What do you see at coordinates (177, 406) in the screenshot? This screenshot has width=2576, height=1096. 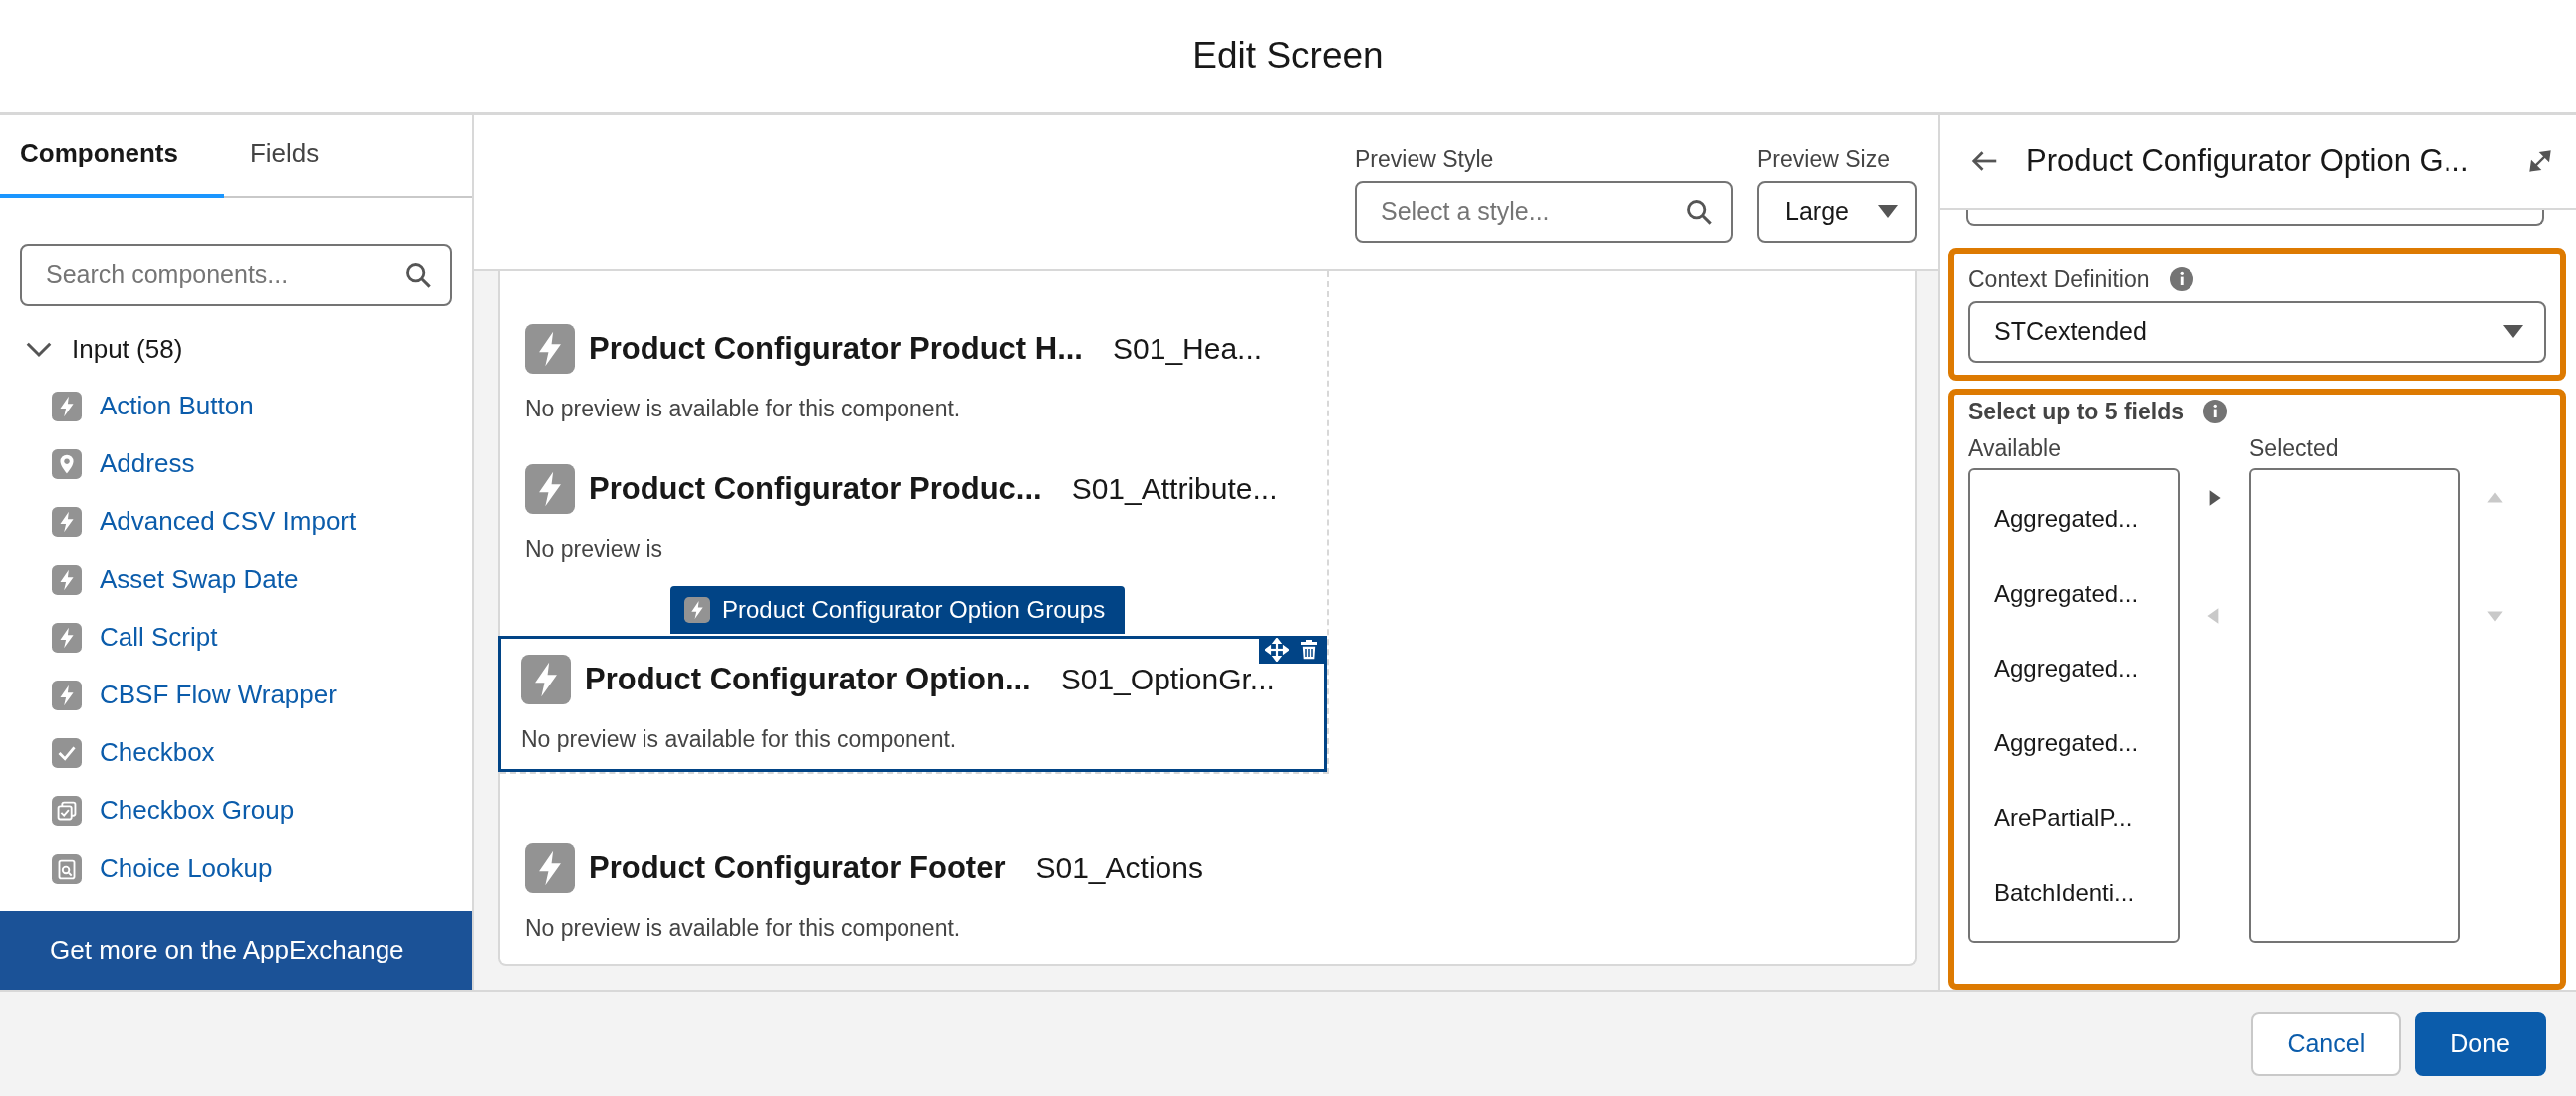 I see `component-link: Action Button` at bounding box center [177, 406].